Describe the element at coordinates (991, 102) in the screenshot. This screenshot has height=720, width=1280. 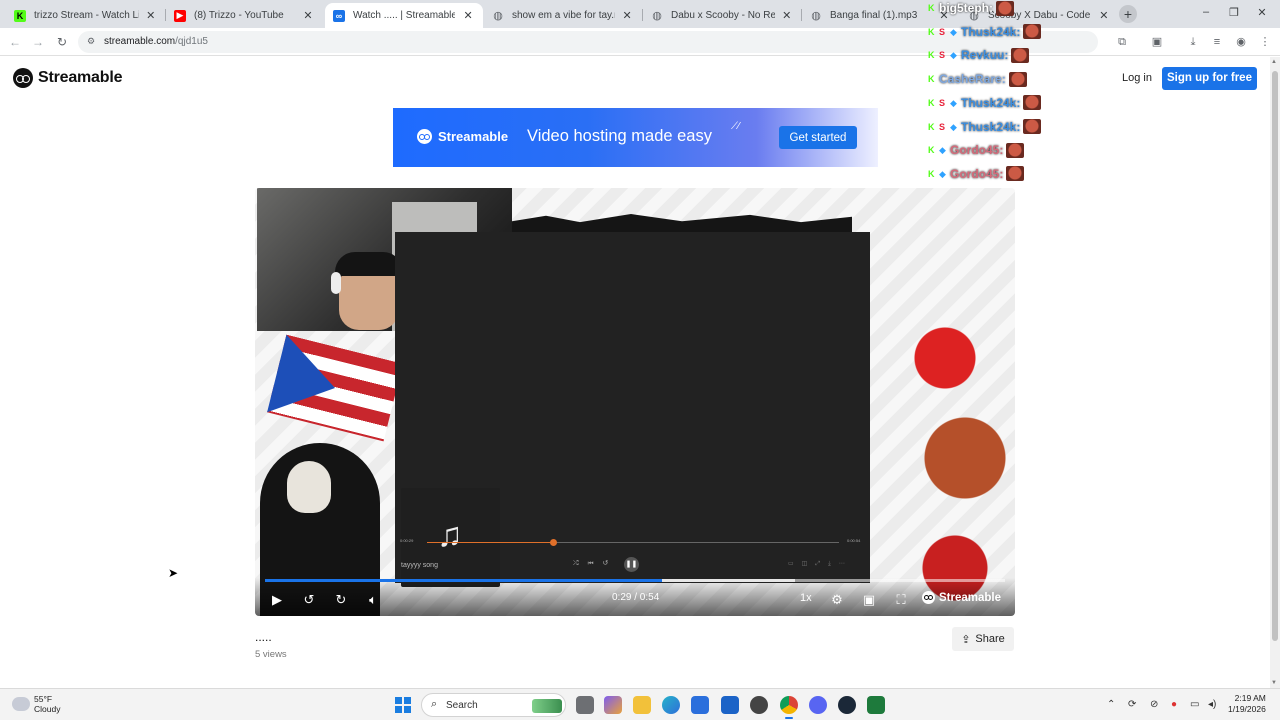
I see `chat-username: Thusk24k:` at that location.